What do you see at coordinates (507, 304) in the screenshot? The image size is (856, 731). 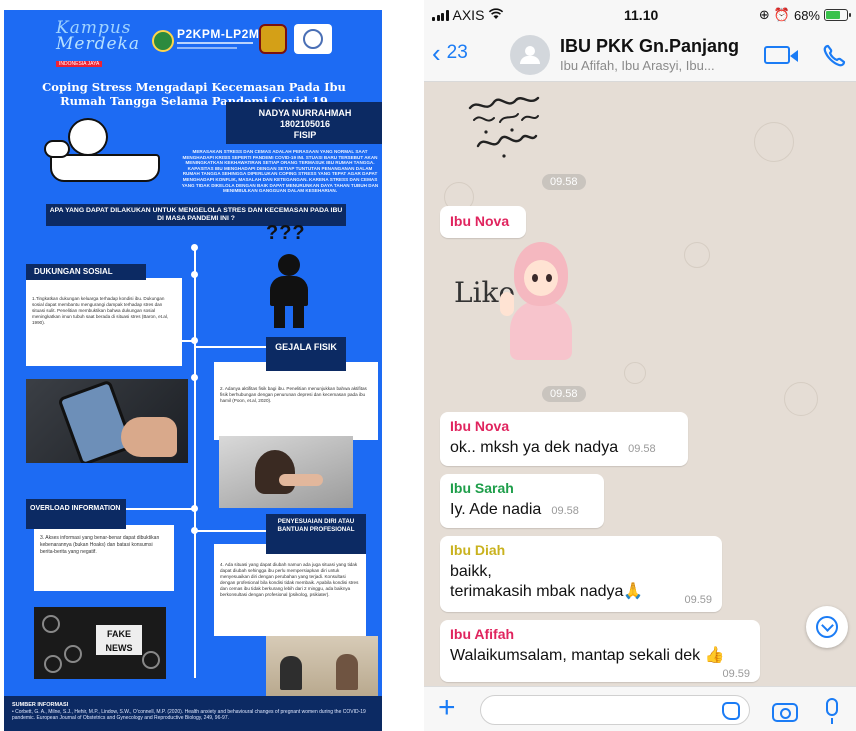 I see `thumbs-up-icon` at bounding box center [507, 304].